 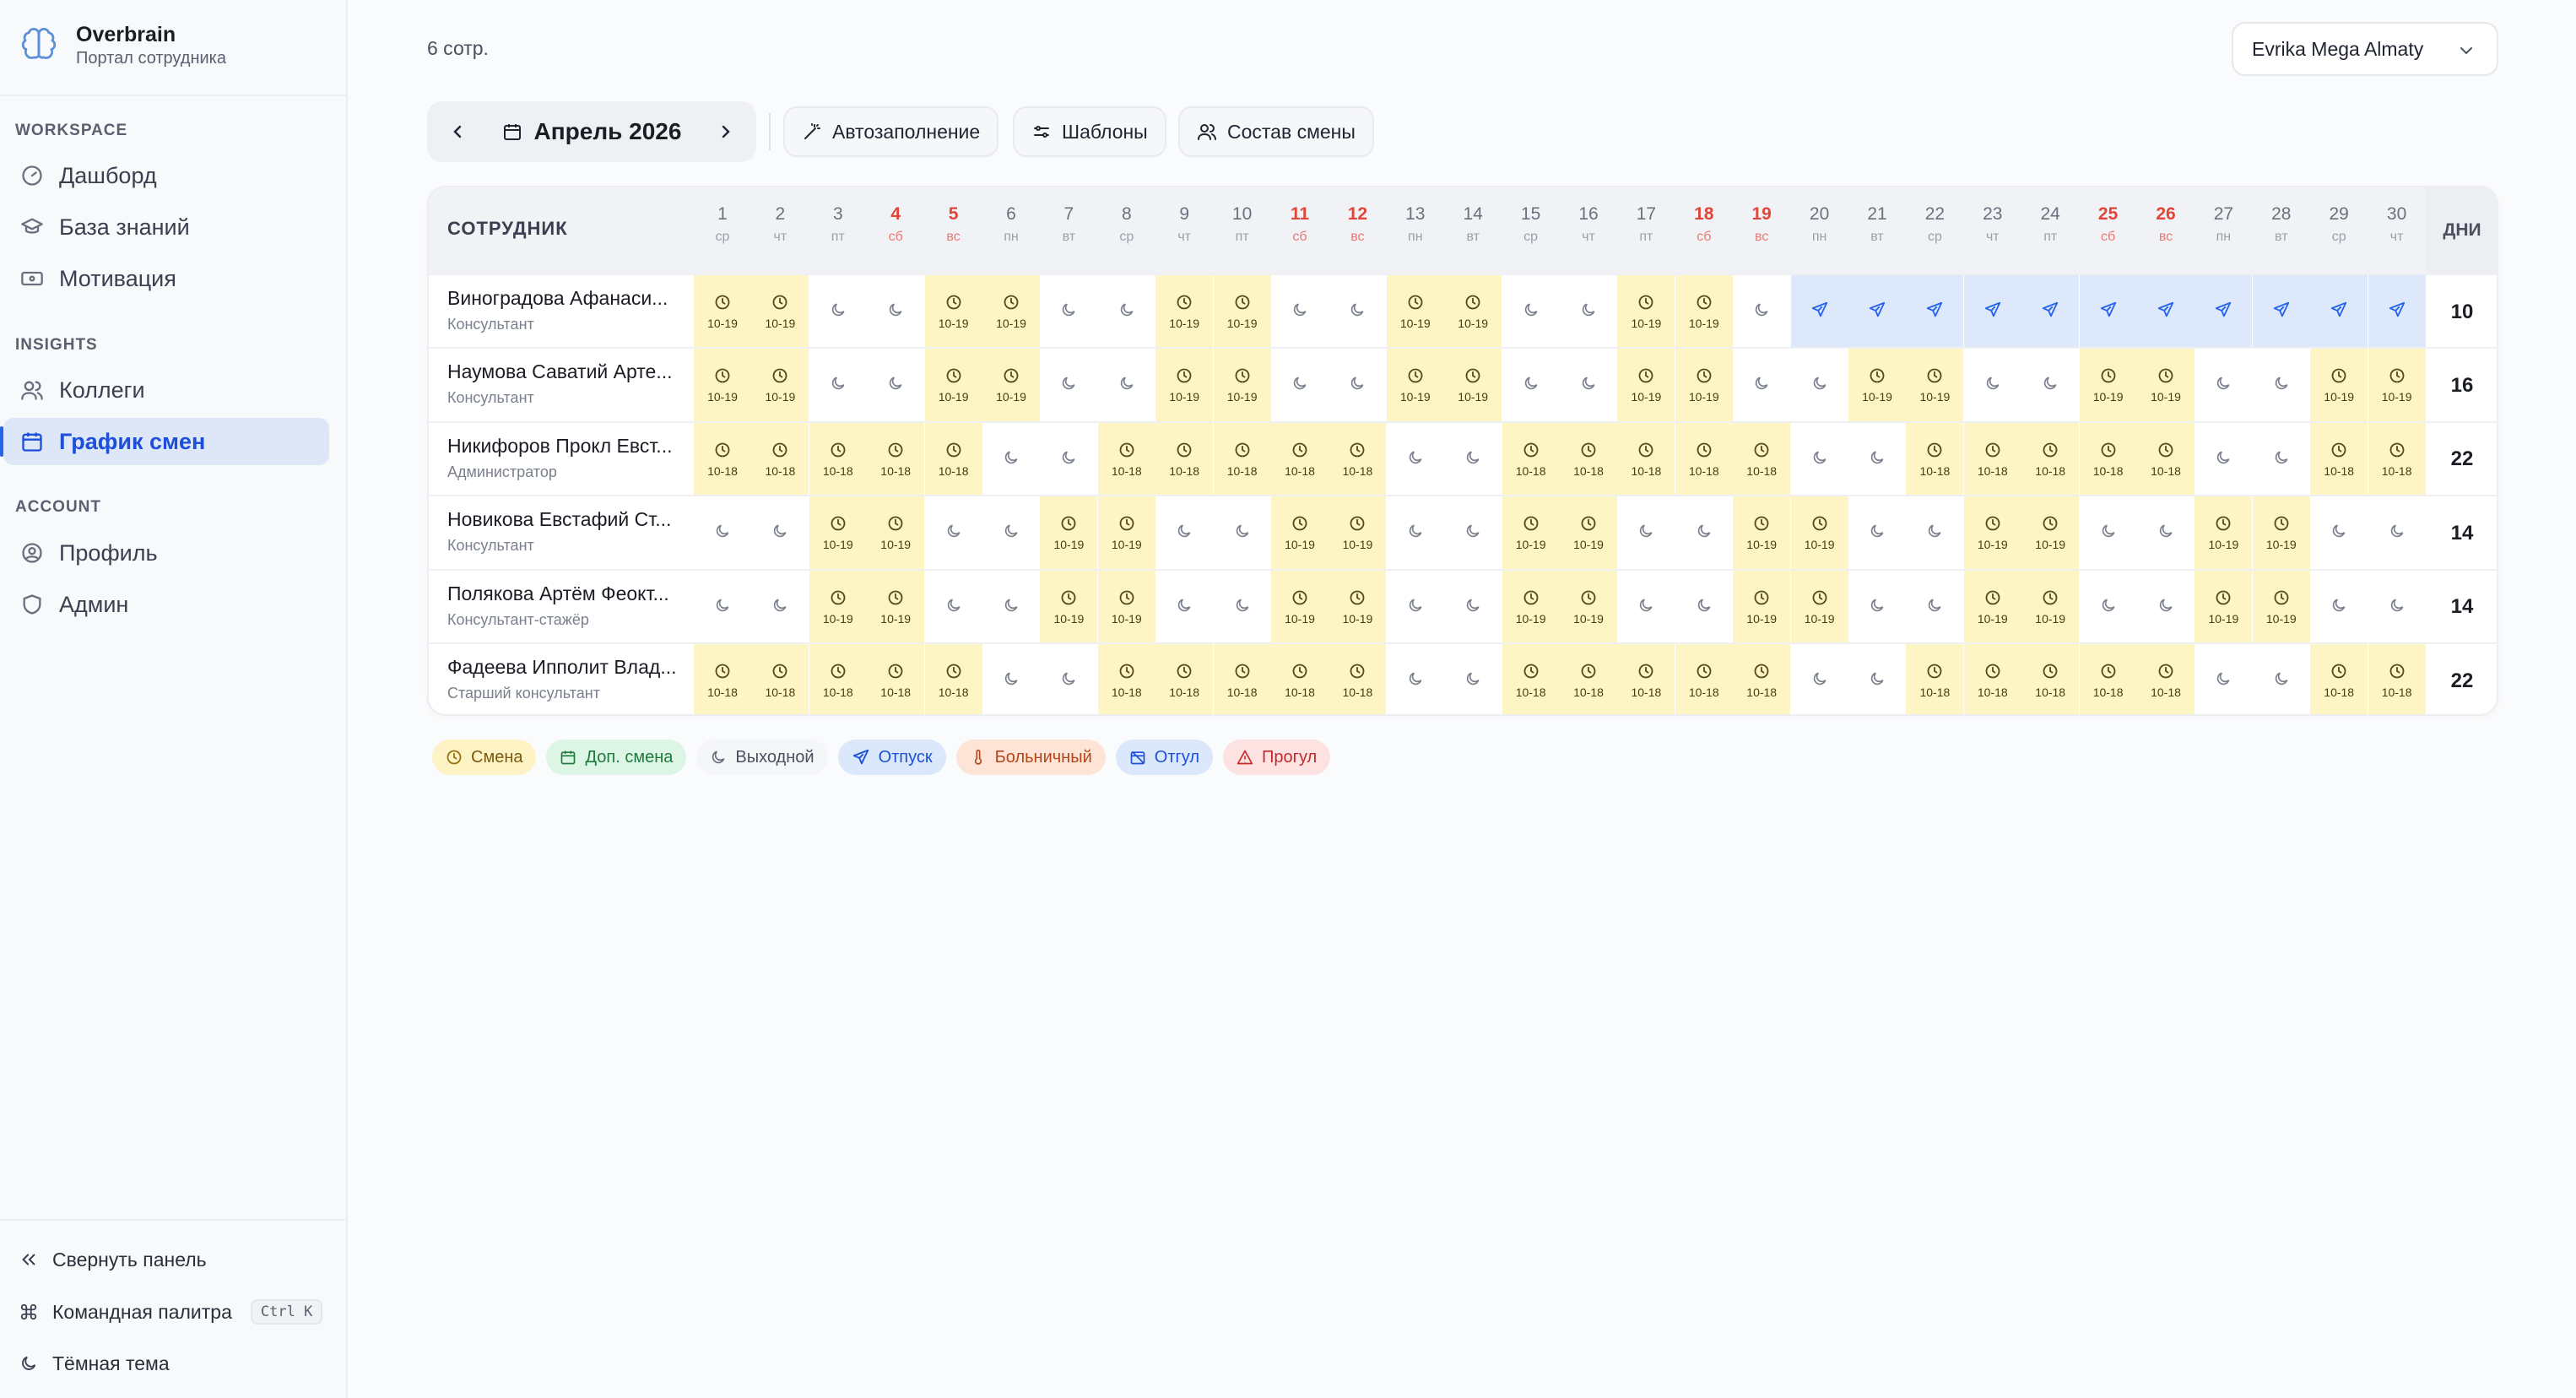 I want to click on collapse-panel-button: Свернуть панель, so click(x=112, y=1259).